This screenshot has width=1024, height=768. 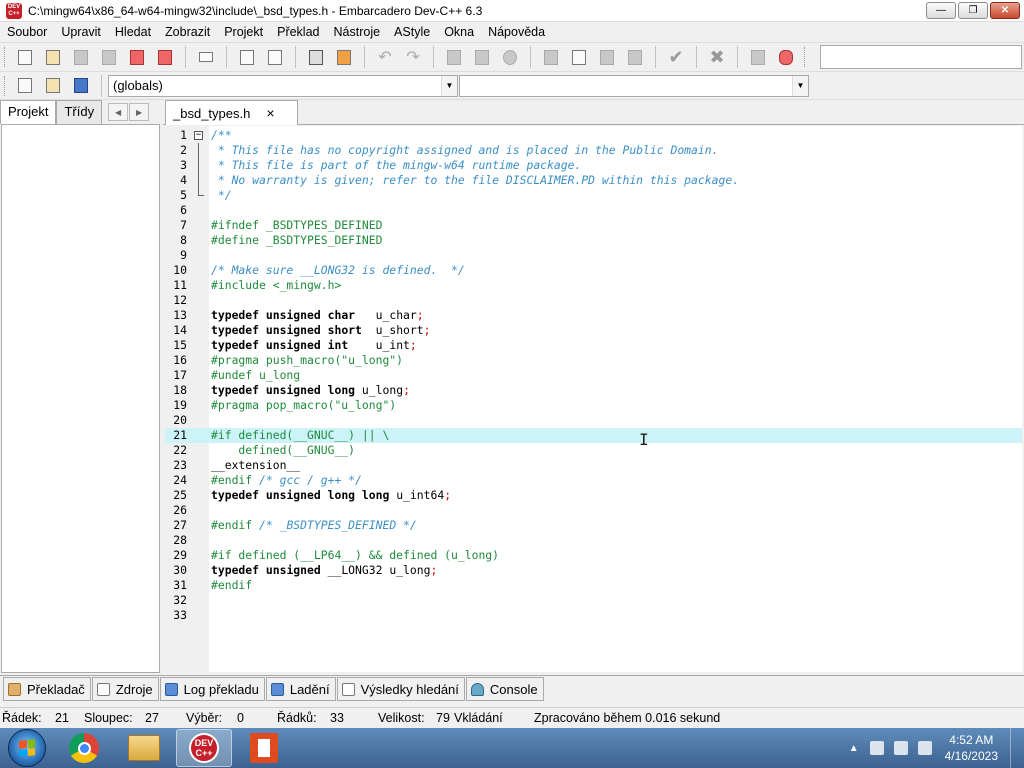 What do you see at coordinates (593, 615) in the screenshot?
I see `code-line: 33` at bounding box center [593, 615].